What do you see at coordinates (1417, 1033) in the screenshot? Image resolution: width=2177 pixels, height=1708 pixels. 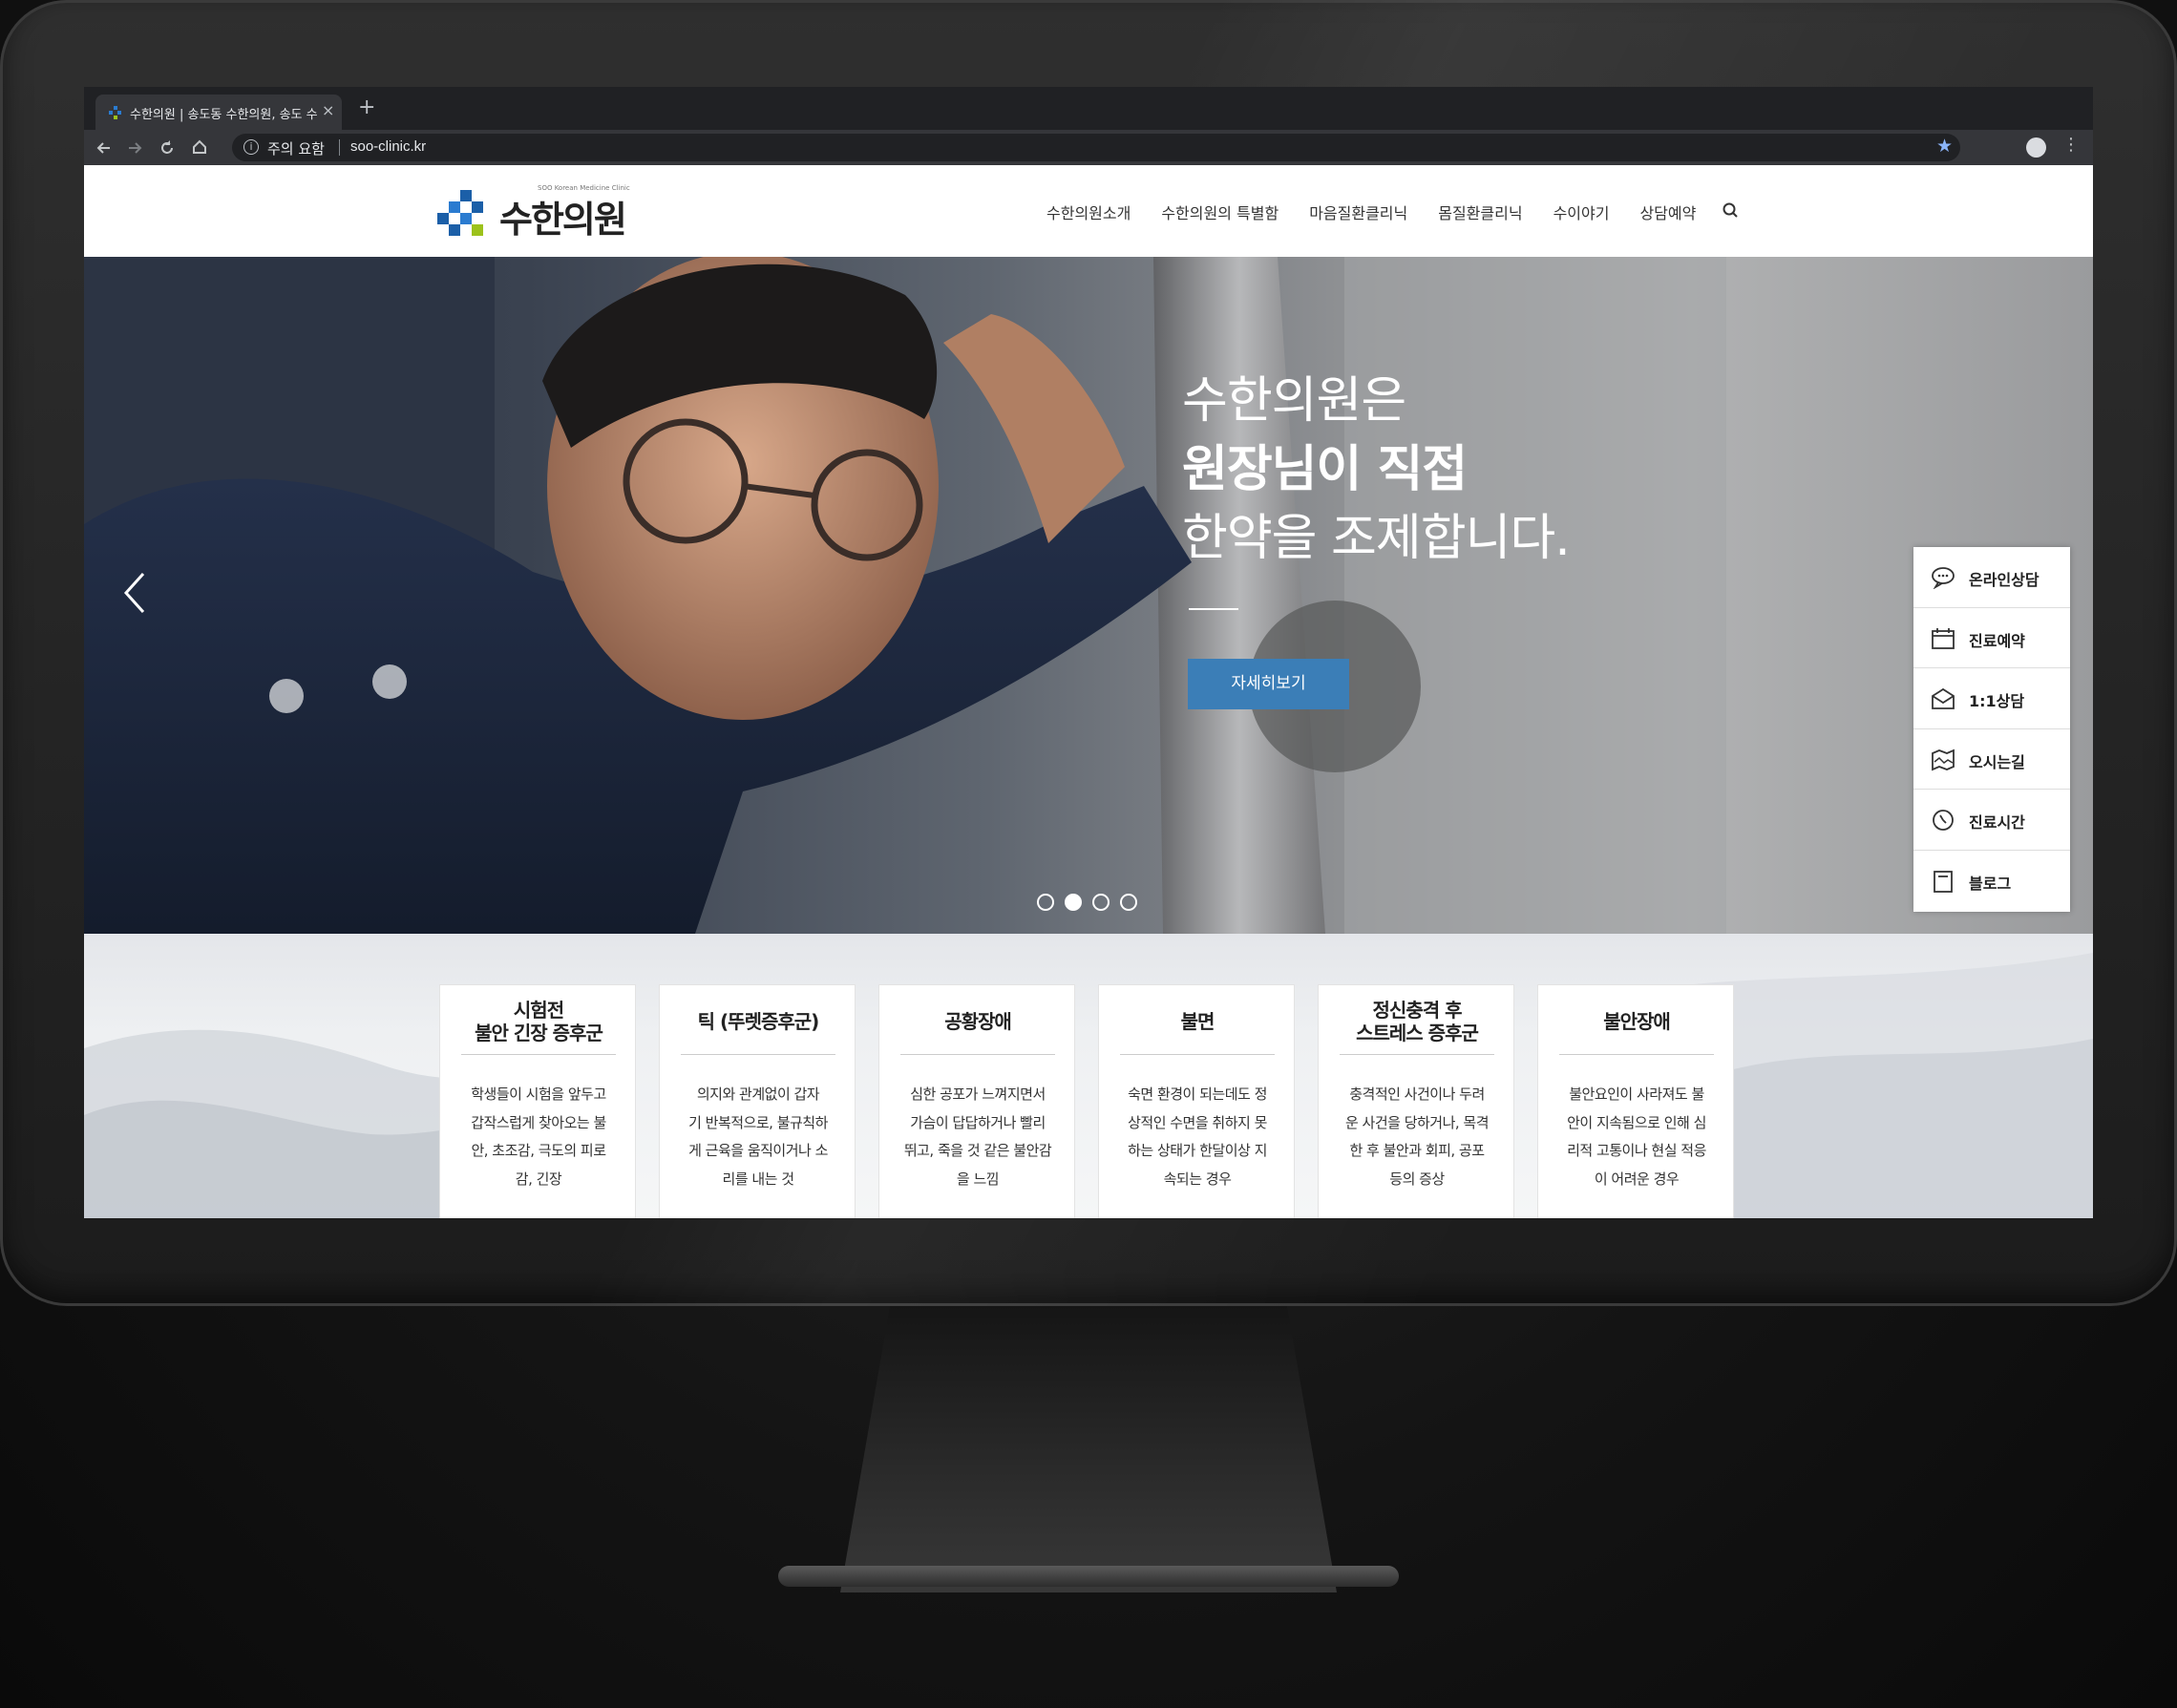 I see `card-title-line-2: 스트레스 증후군` at bounding box center [1417, 1033].